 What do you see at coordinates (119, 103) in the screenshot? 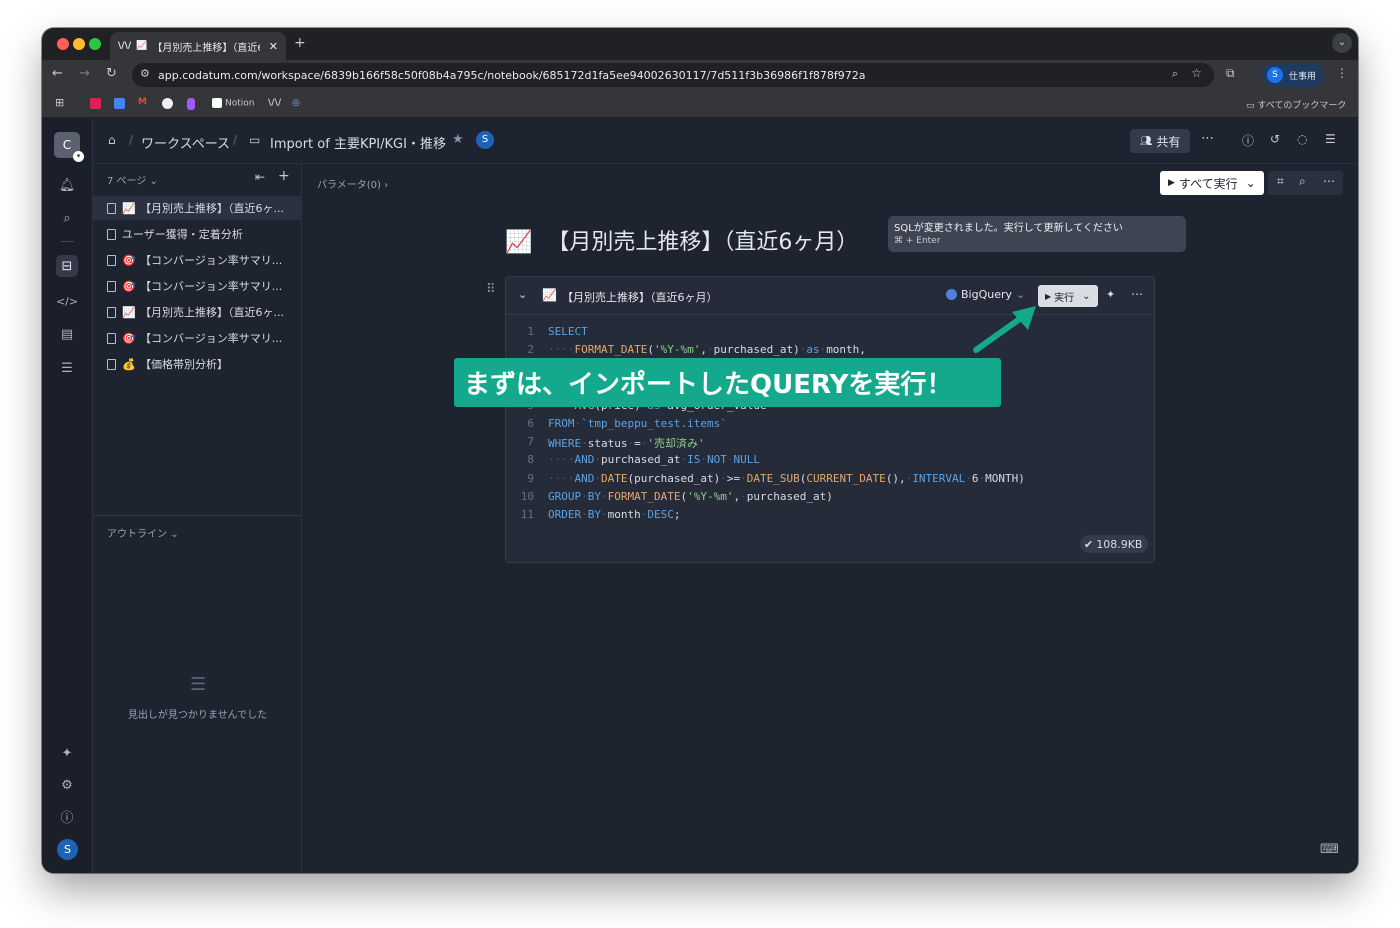
I see `calendar-bookmark-icon` at bounding box center [119, 103].